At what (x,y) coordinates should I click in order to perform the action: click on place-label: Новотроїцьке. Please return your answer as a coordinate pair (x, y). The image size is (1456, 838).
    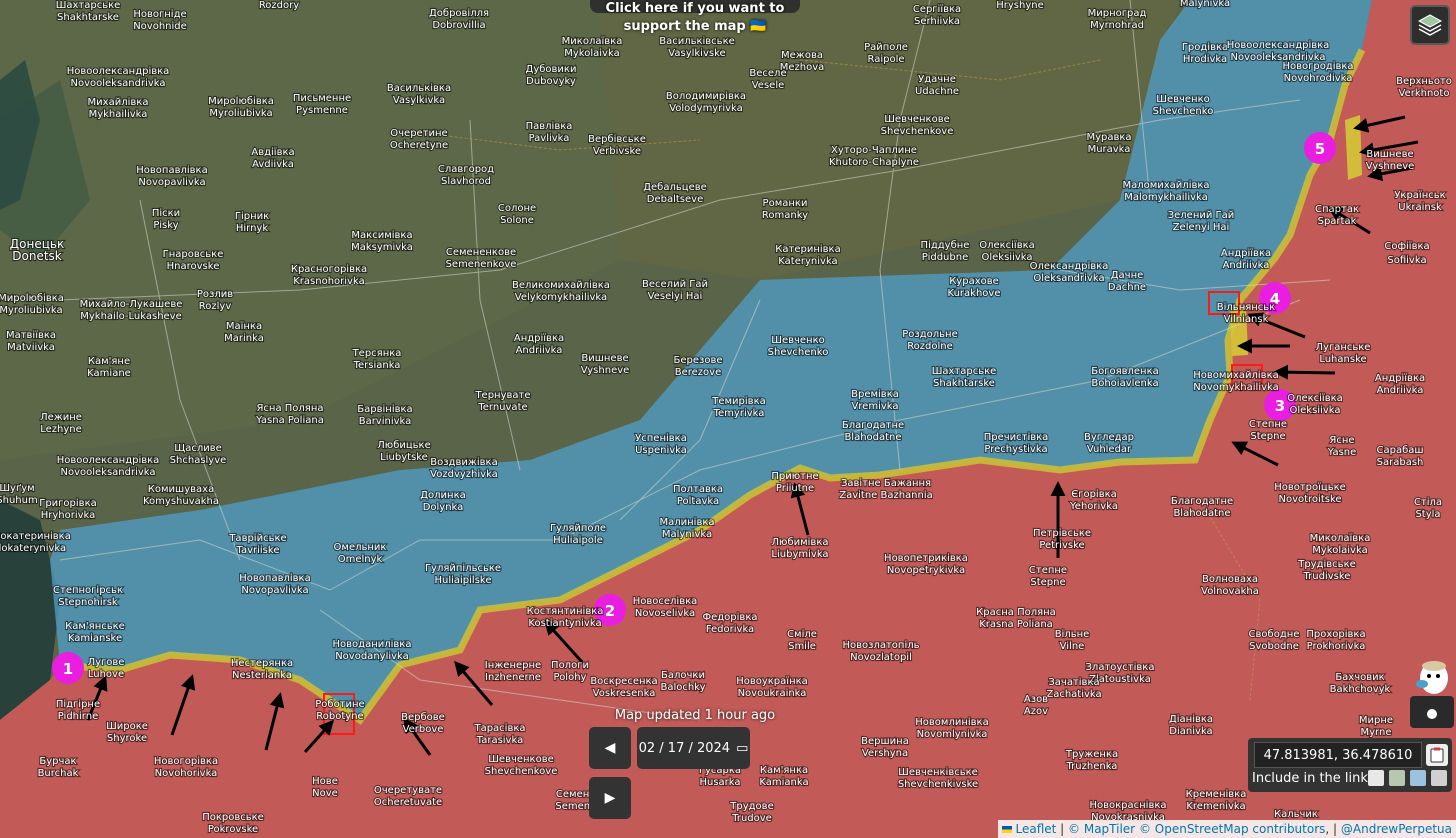
    Looking at the image, I should click on (1310, 487).